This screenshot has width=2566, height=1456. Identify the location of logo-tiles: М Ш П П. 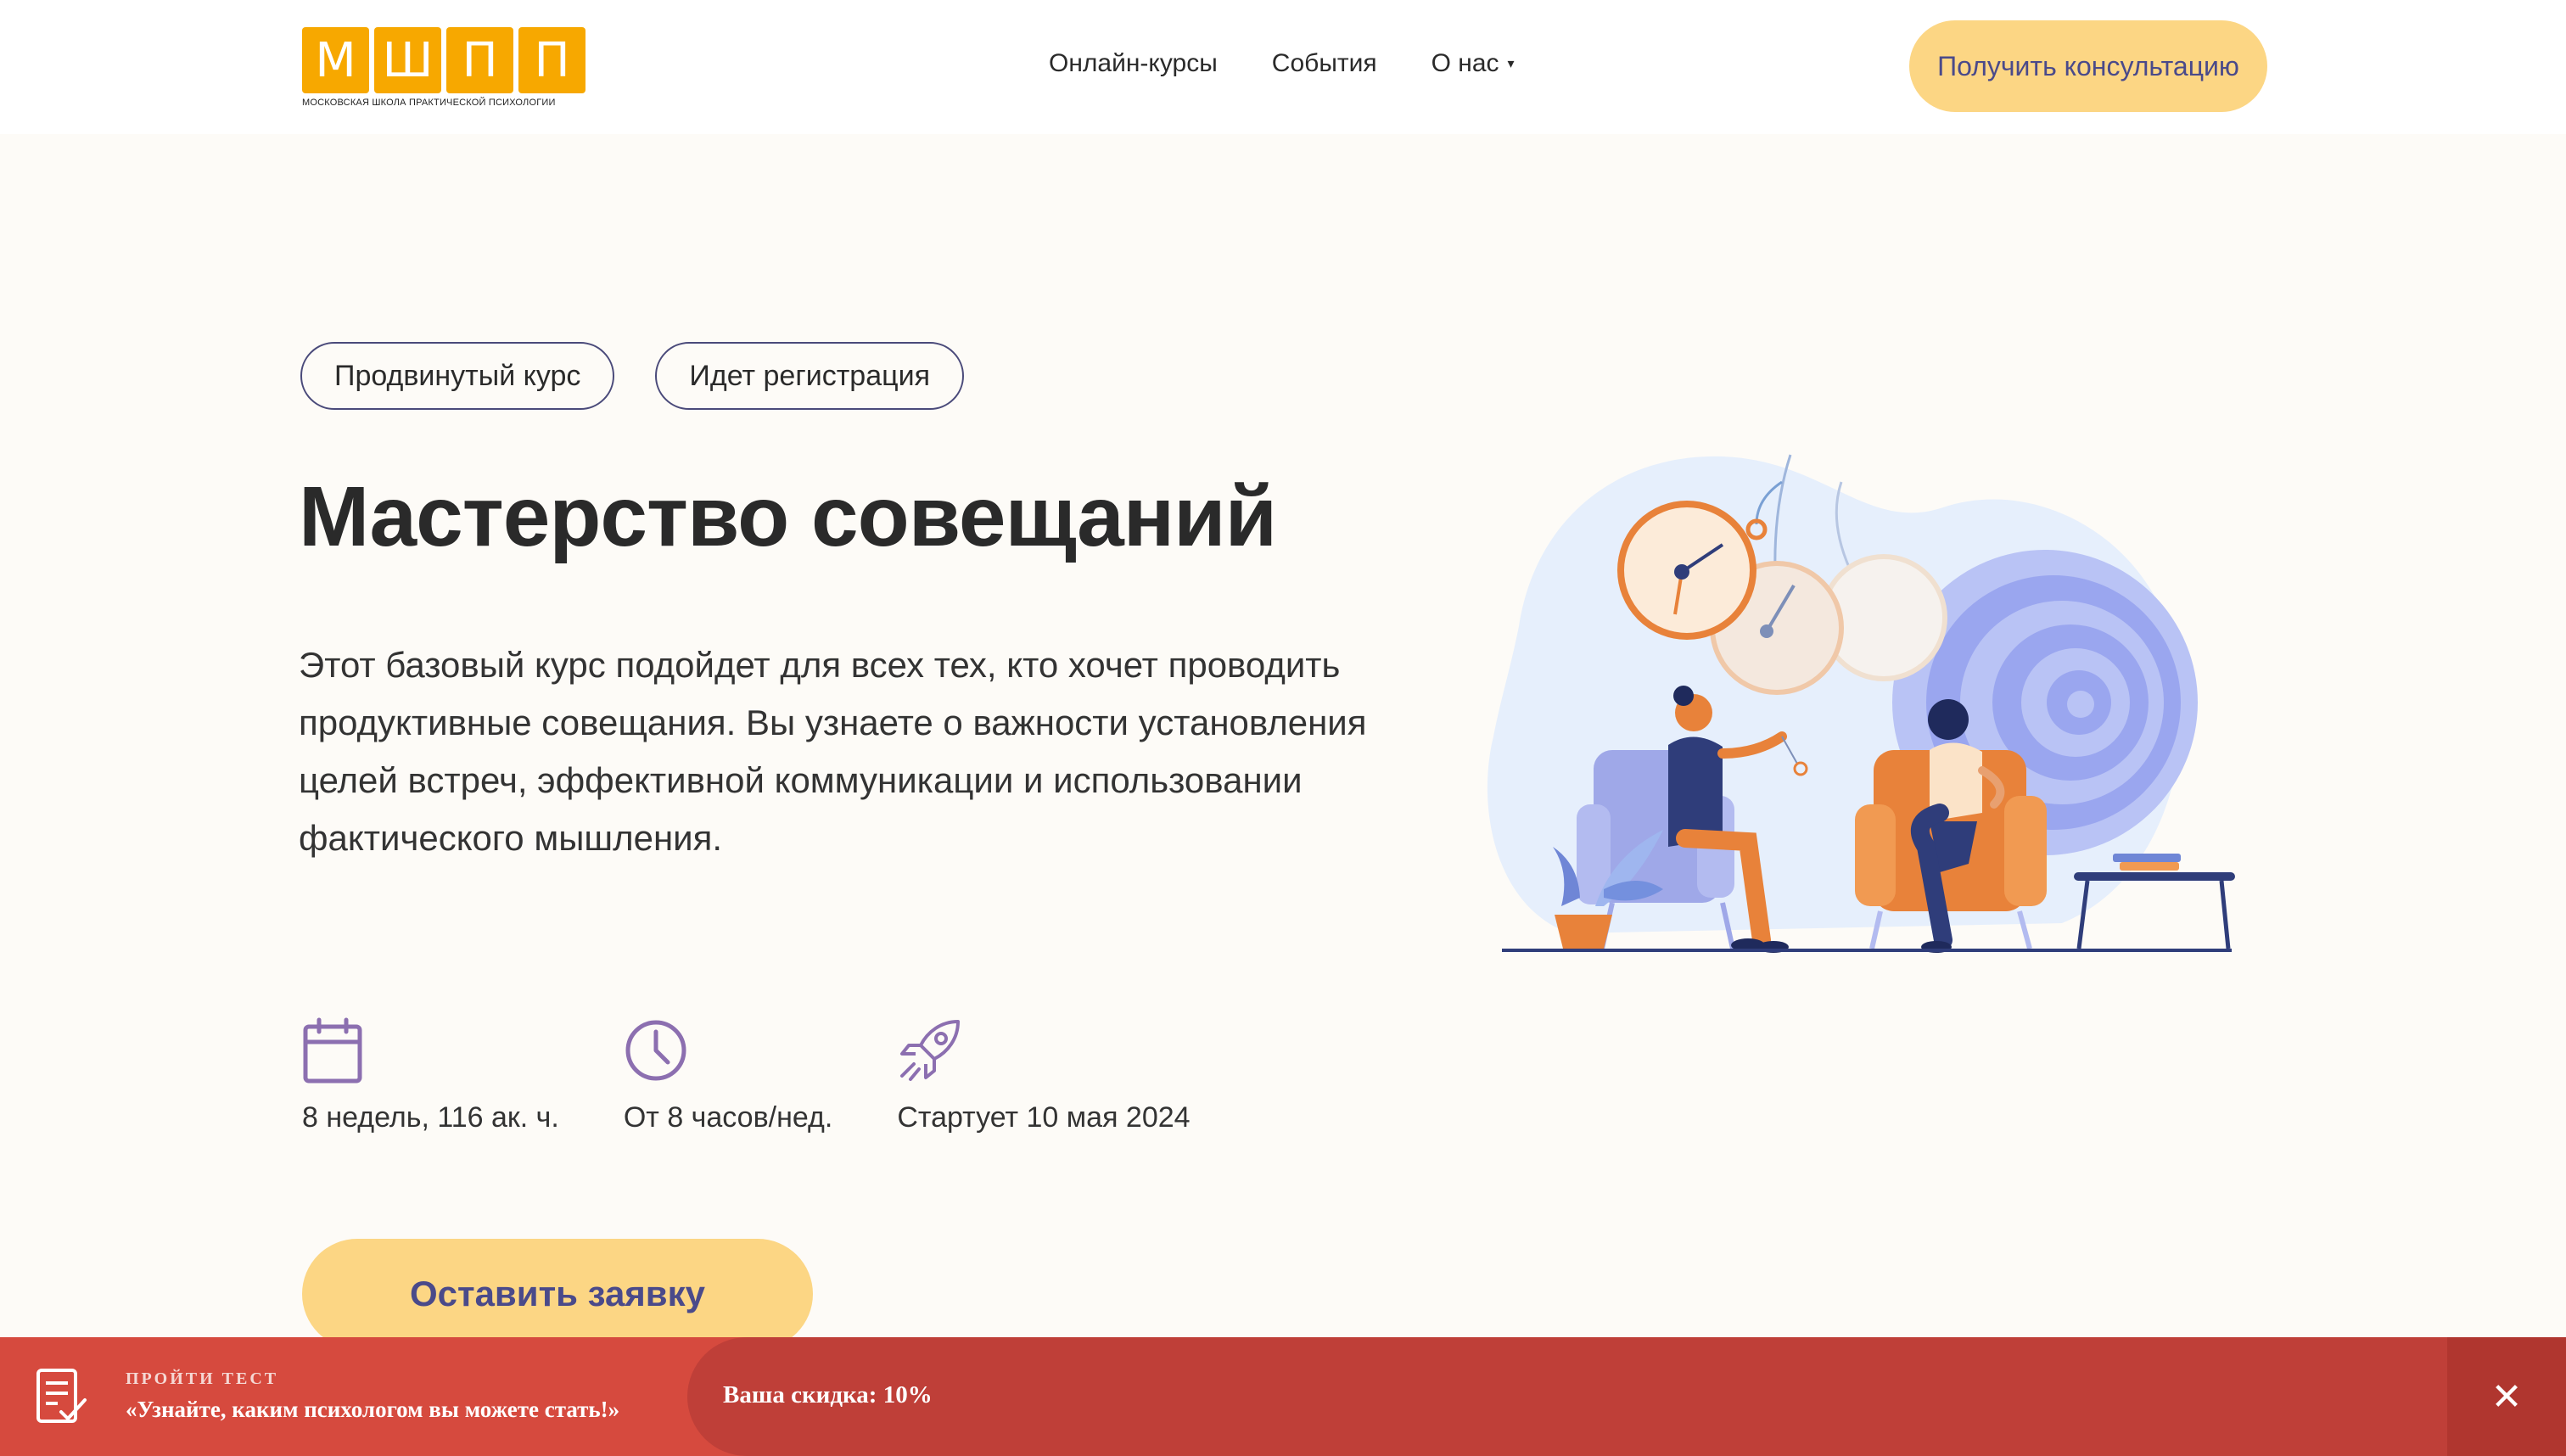
(443, 60).